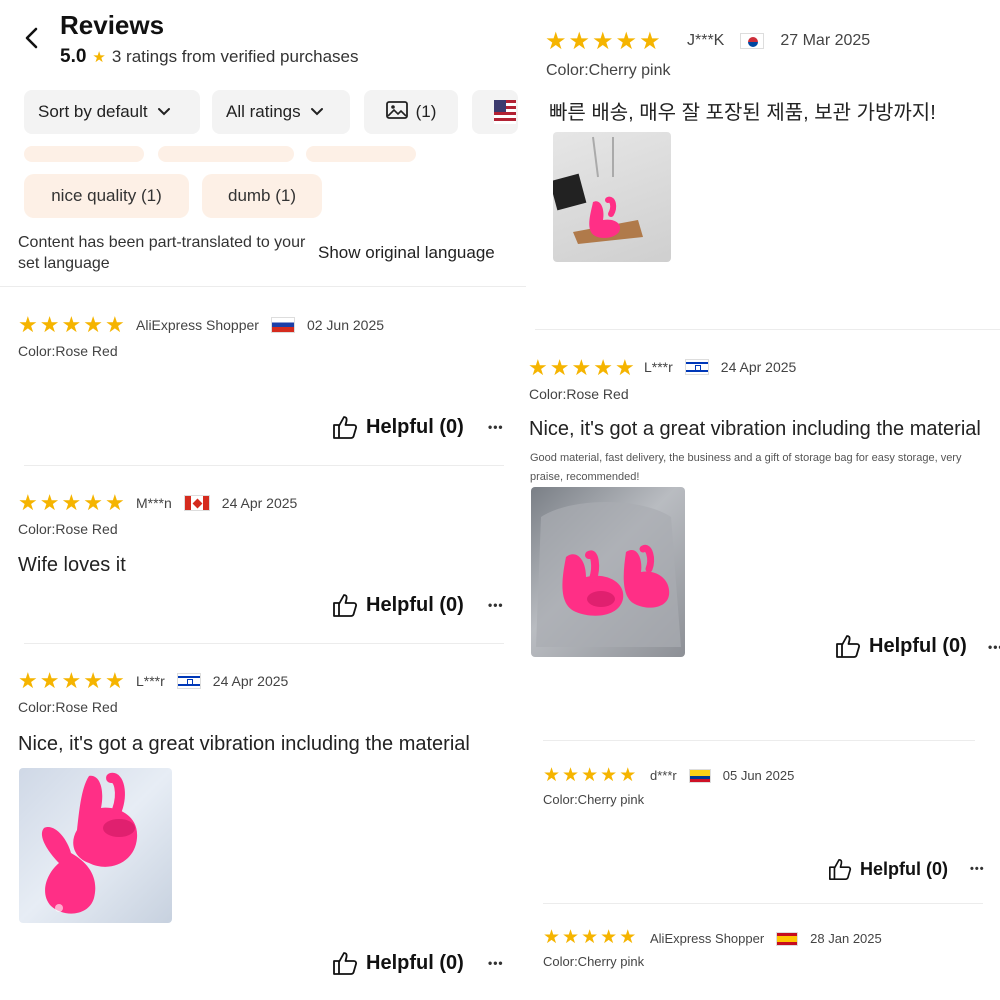 The height and width of the screenshot is (1000, 1000). What do you see at coordinates (112, 112) in the screenshot?
I see `sort-dropdown: Sort by default` at bounding box center [112, 112].